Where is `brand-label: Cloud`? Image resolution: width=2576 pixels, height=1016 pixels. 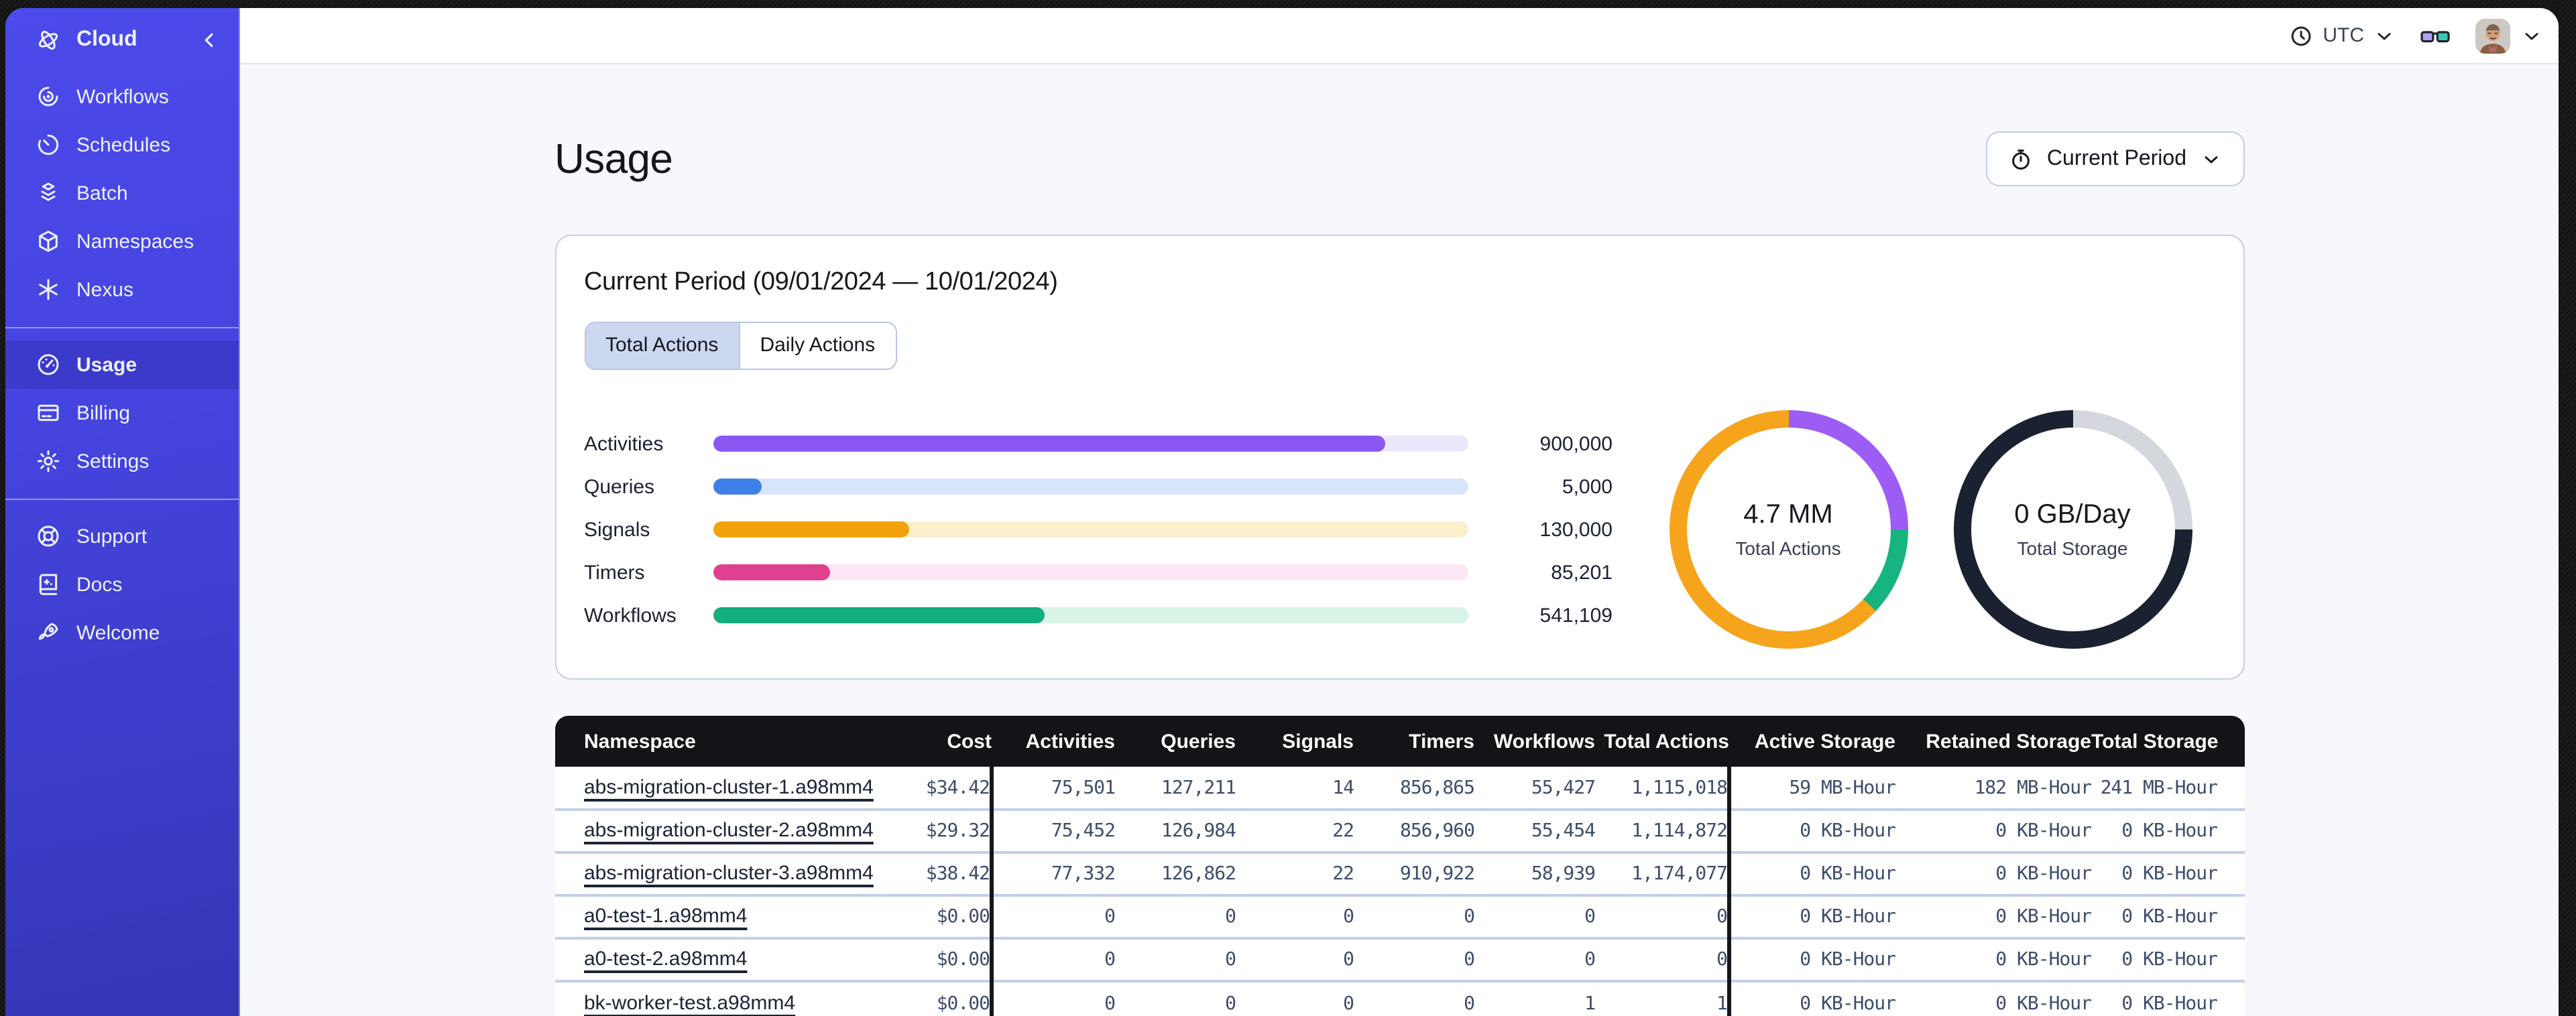
brand-label: Cloud is located at coordinates (106, 39).